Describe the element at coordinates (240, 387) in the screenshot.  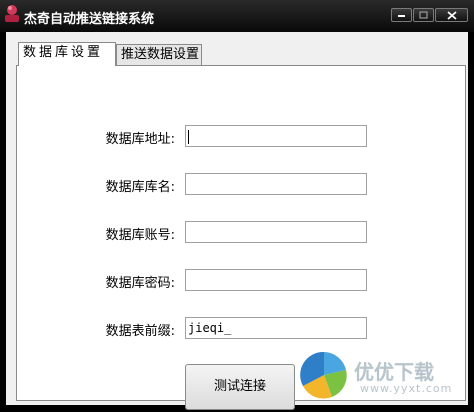
I see `test-connection-button: 测试连接` at that location.